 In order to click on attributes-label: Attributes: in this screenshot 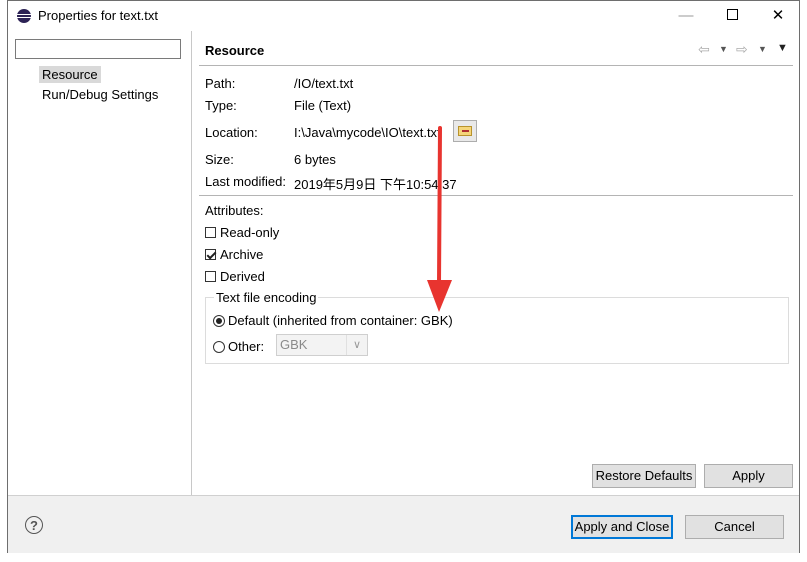, I will do `click(234, 210)`.